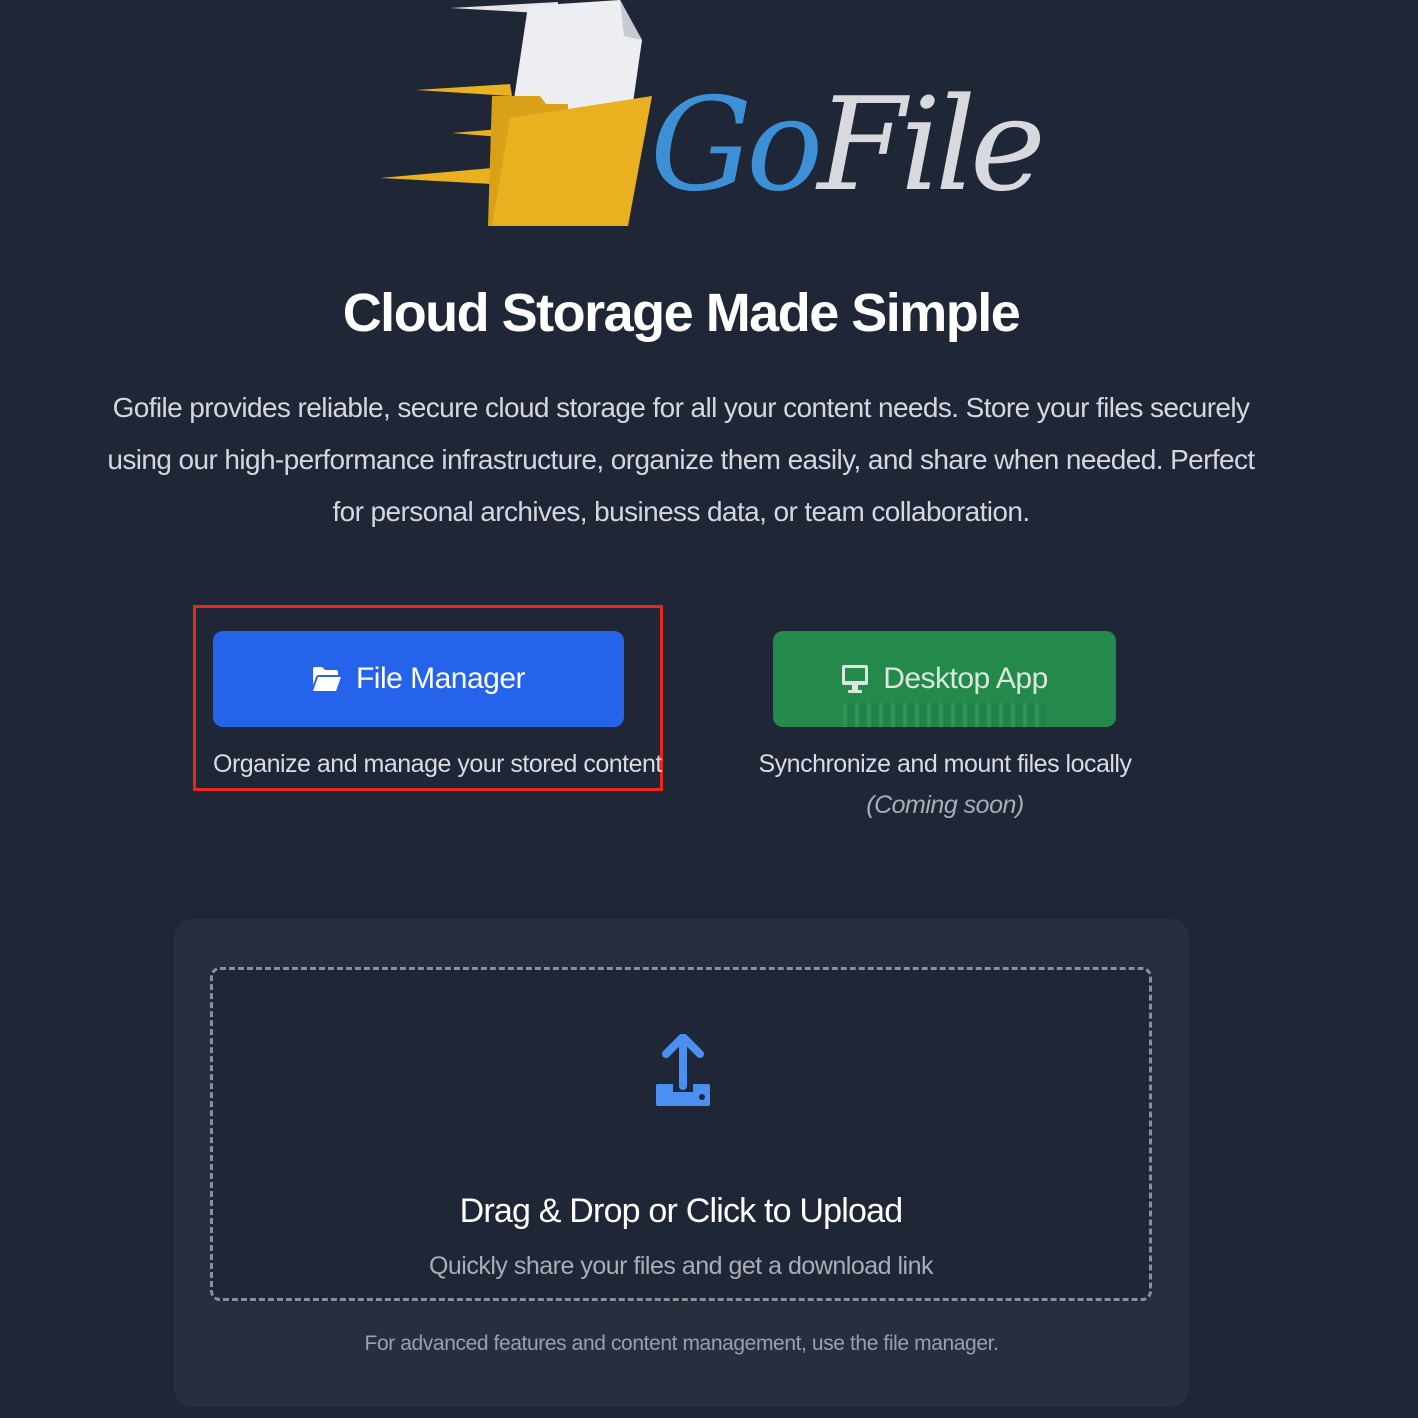 Image resolution: width=1418 pixels, height=1418 pixels. Describe the element at coordinates (683, 1074) in the screenshot. I see `upload-icon` at that location.